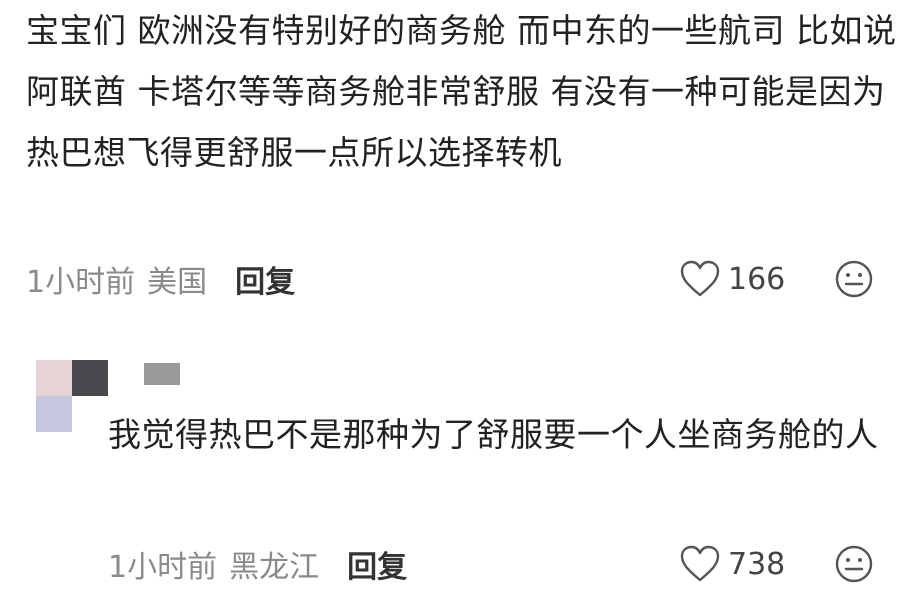  I want to click on like-button: 166, so click(732, 279).